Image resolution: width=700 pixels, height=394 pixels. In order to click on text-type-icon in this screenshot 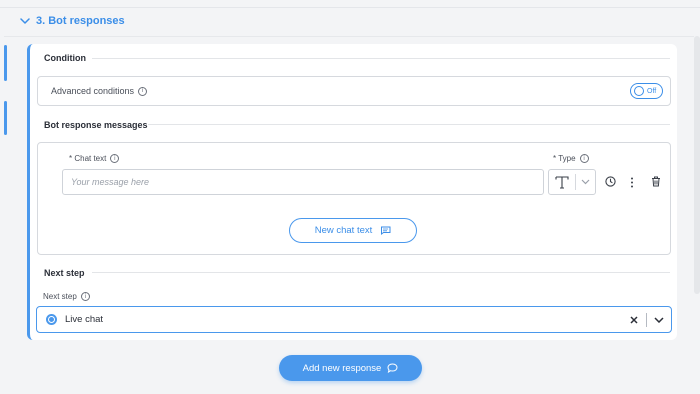, I will do `click(562, 182)`.